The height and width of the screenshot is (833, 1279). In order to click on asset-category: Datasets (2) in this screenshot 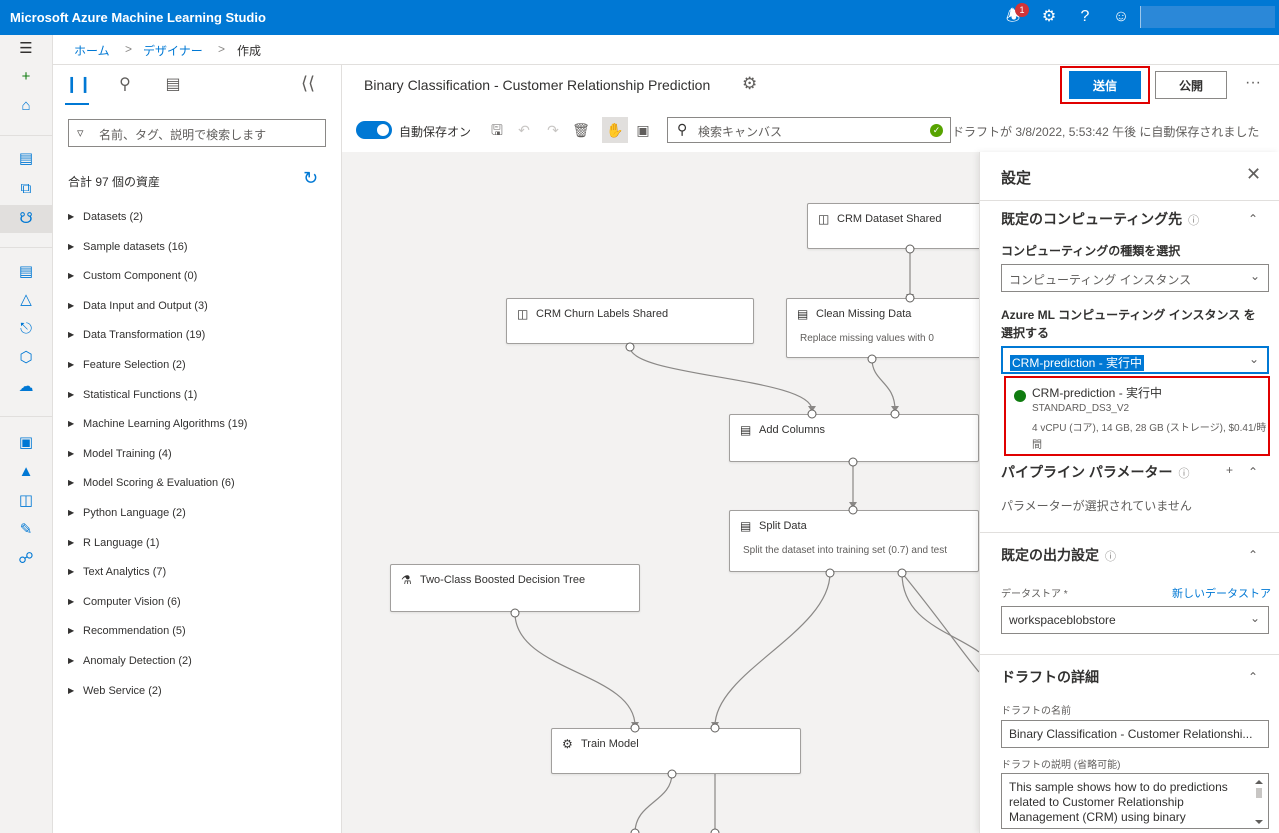, I will do `click(201, 220)`.